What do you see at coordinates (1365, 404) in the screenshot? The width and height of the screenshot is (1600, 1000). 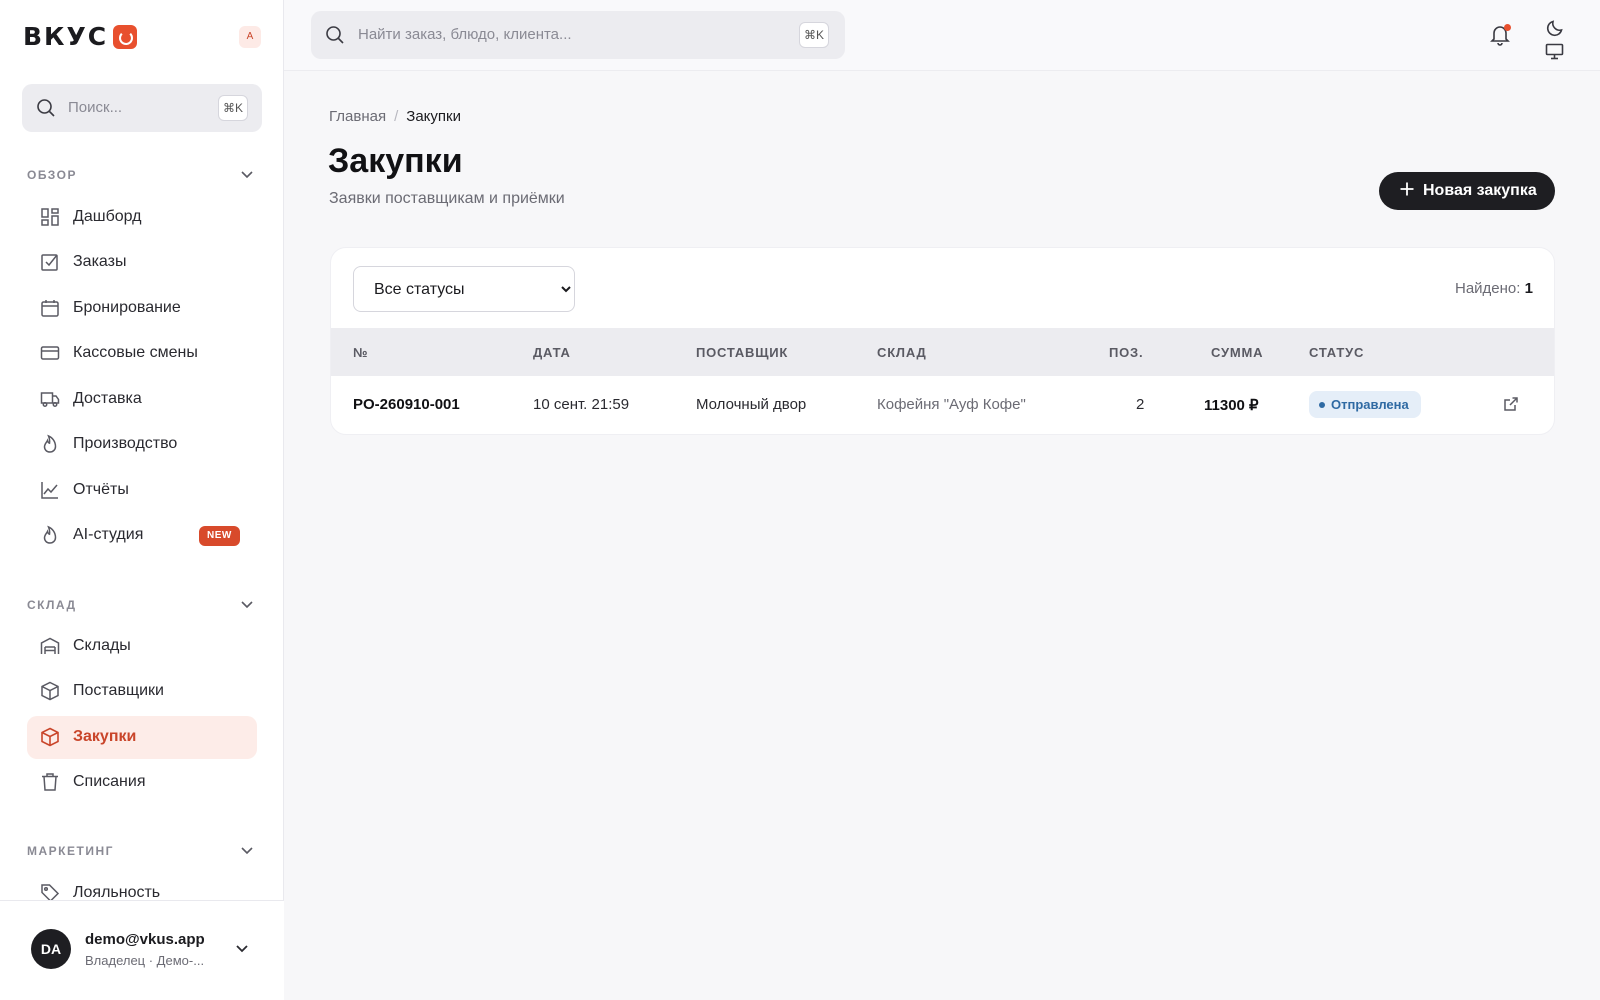 I see `status-badge: Отправлена` at bounding box center [1365, 404].